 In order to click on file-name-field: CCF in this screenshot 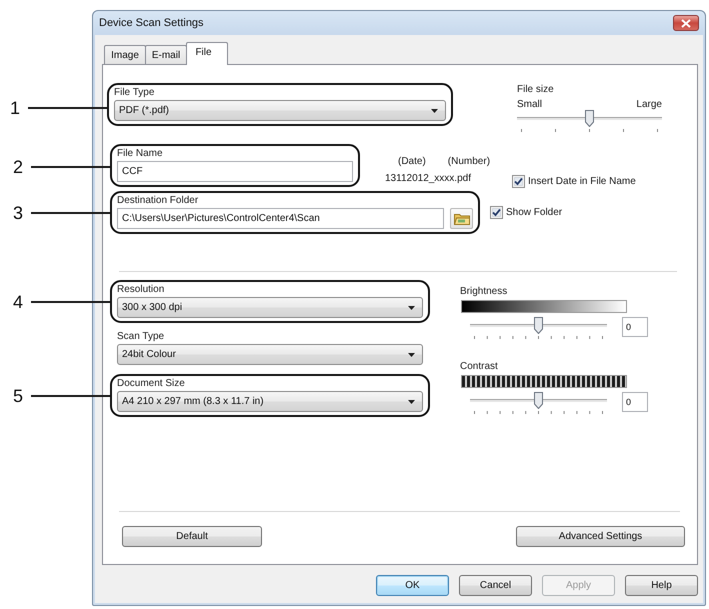, I will do `click(235, 171)`.